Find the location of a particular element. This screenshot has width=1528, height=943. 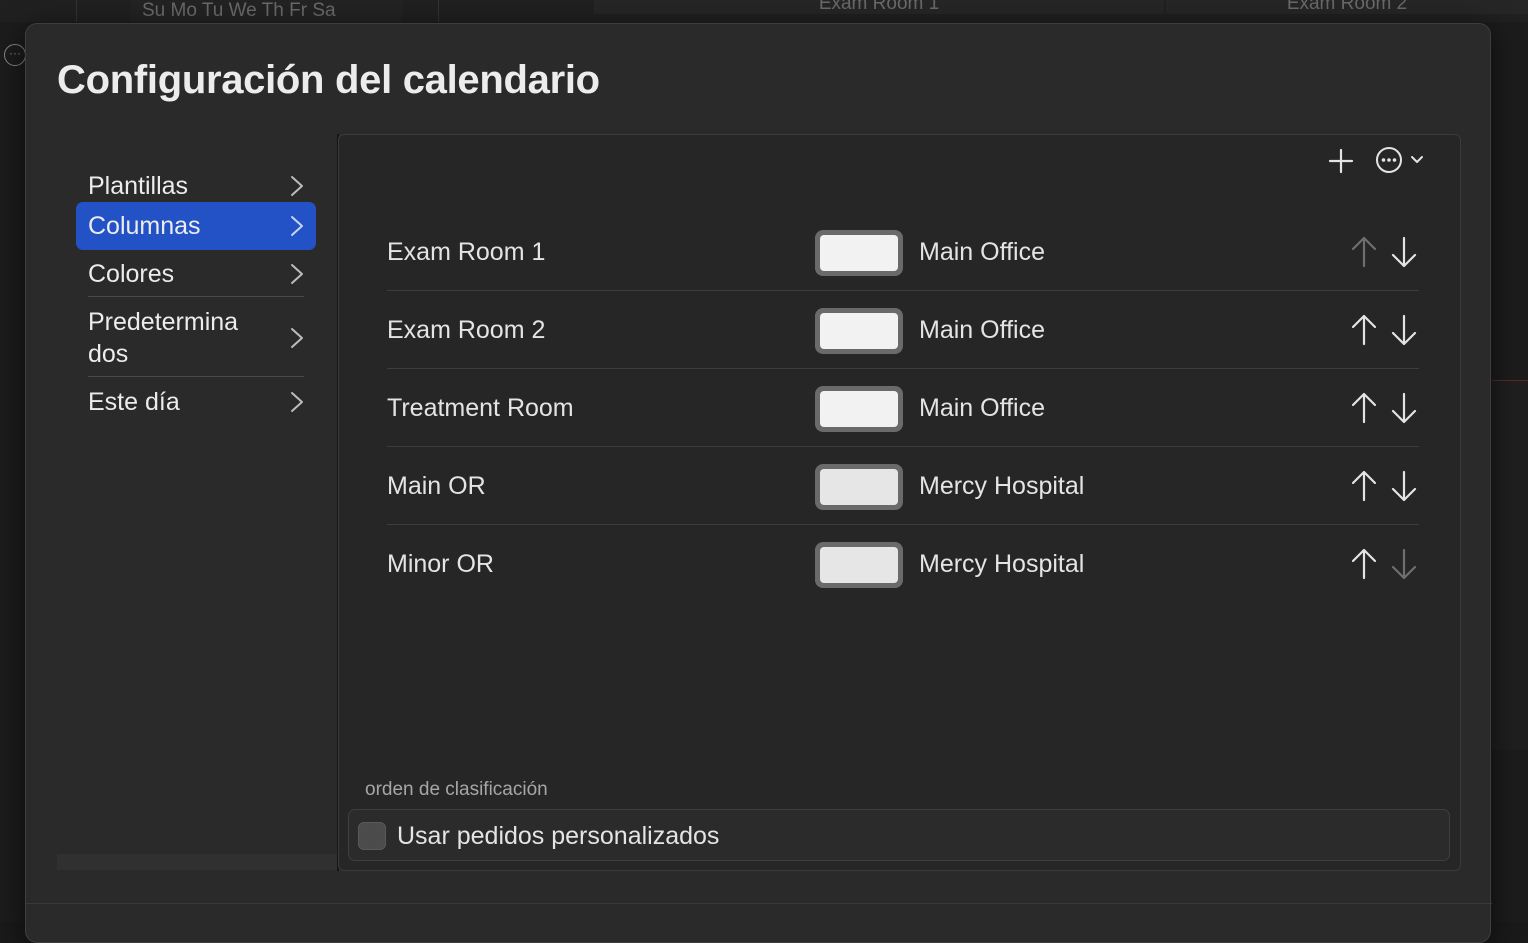

sidebar-item-label: Este día is located at coordinates (134, 402).